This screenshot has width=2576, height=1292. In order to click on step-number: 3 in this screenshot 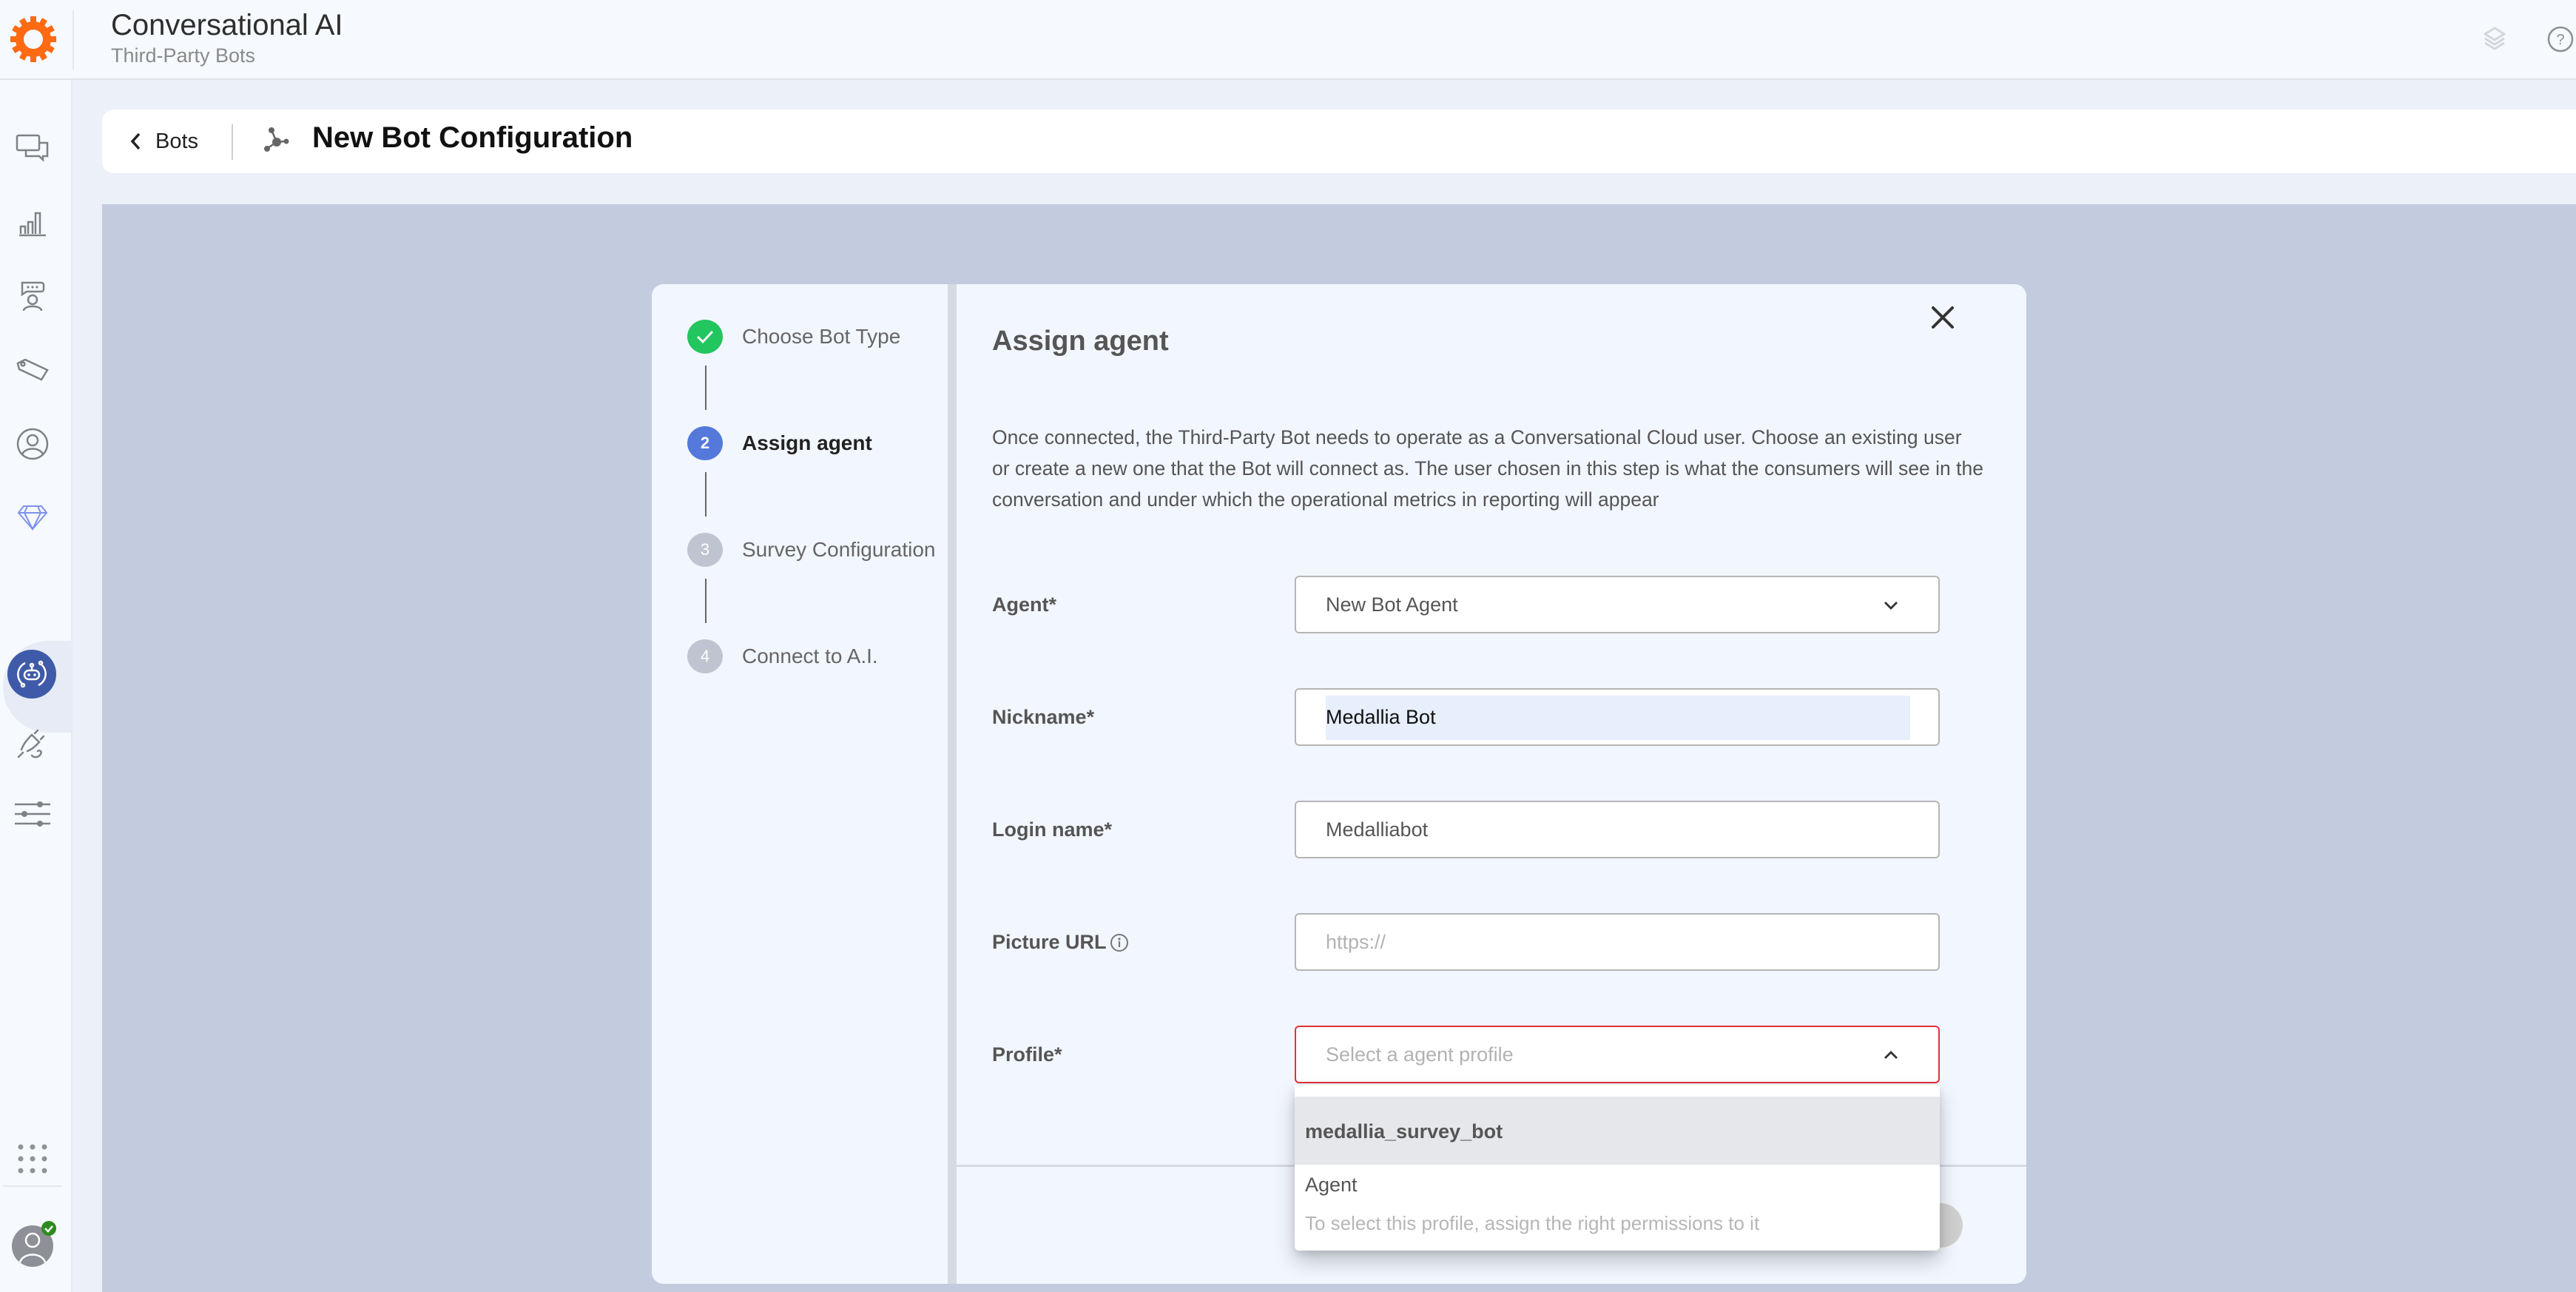, I will do `click(705, 550)`.